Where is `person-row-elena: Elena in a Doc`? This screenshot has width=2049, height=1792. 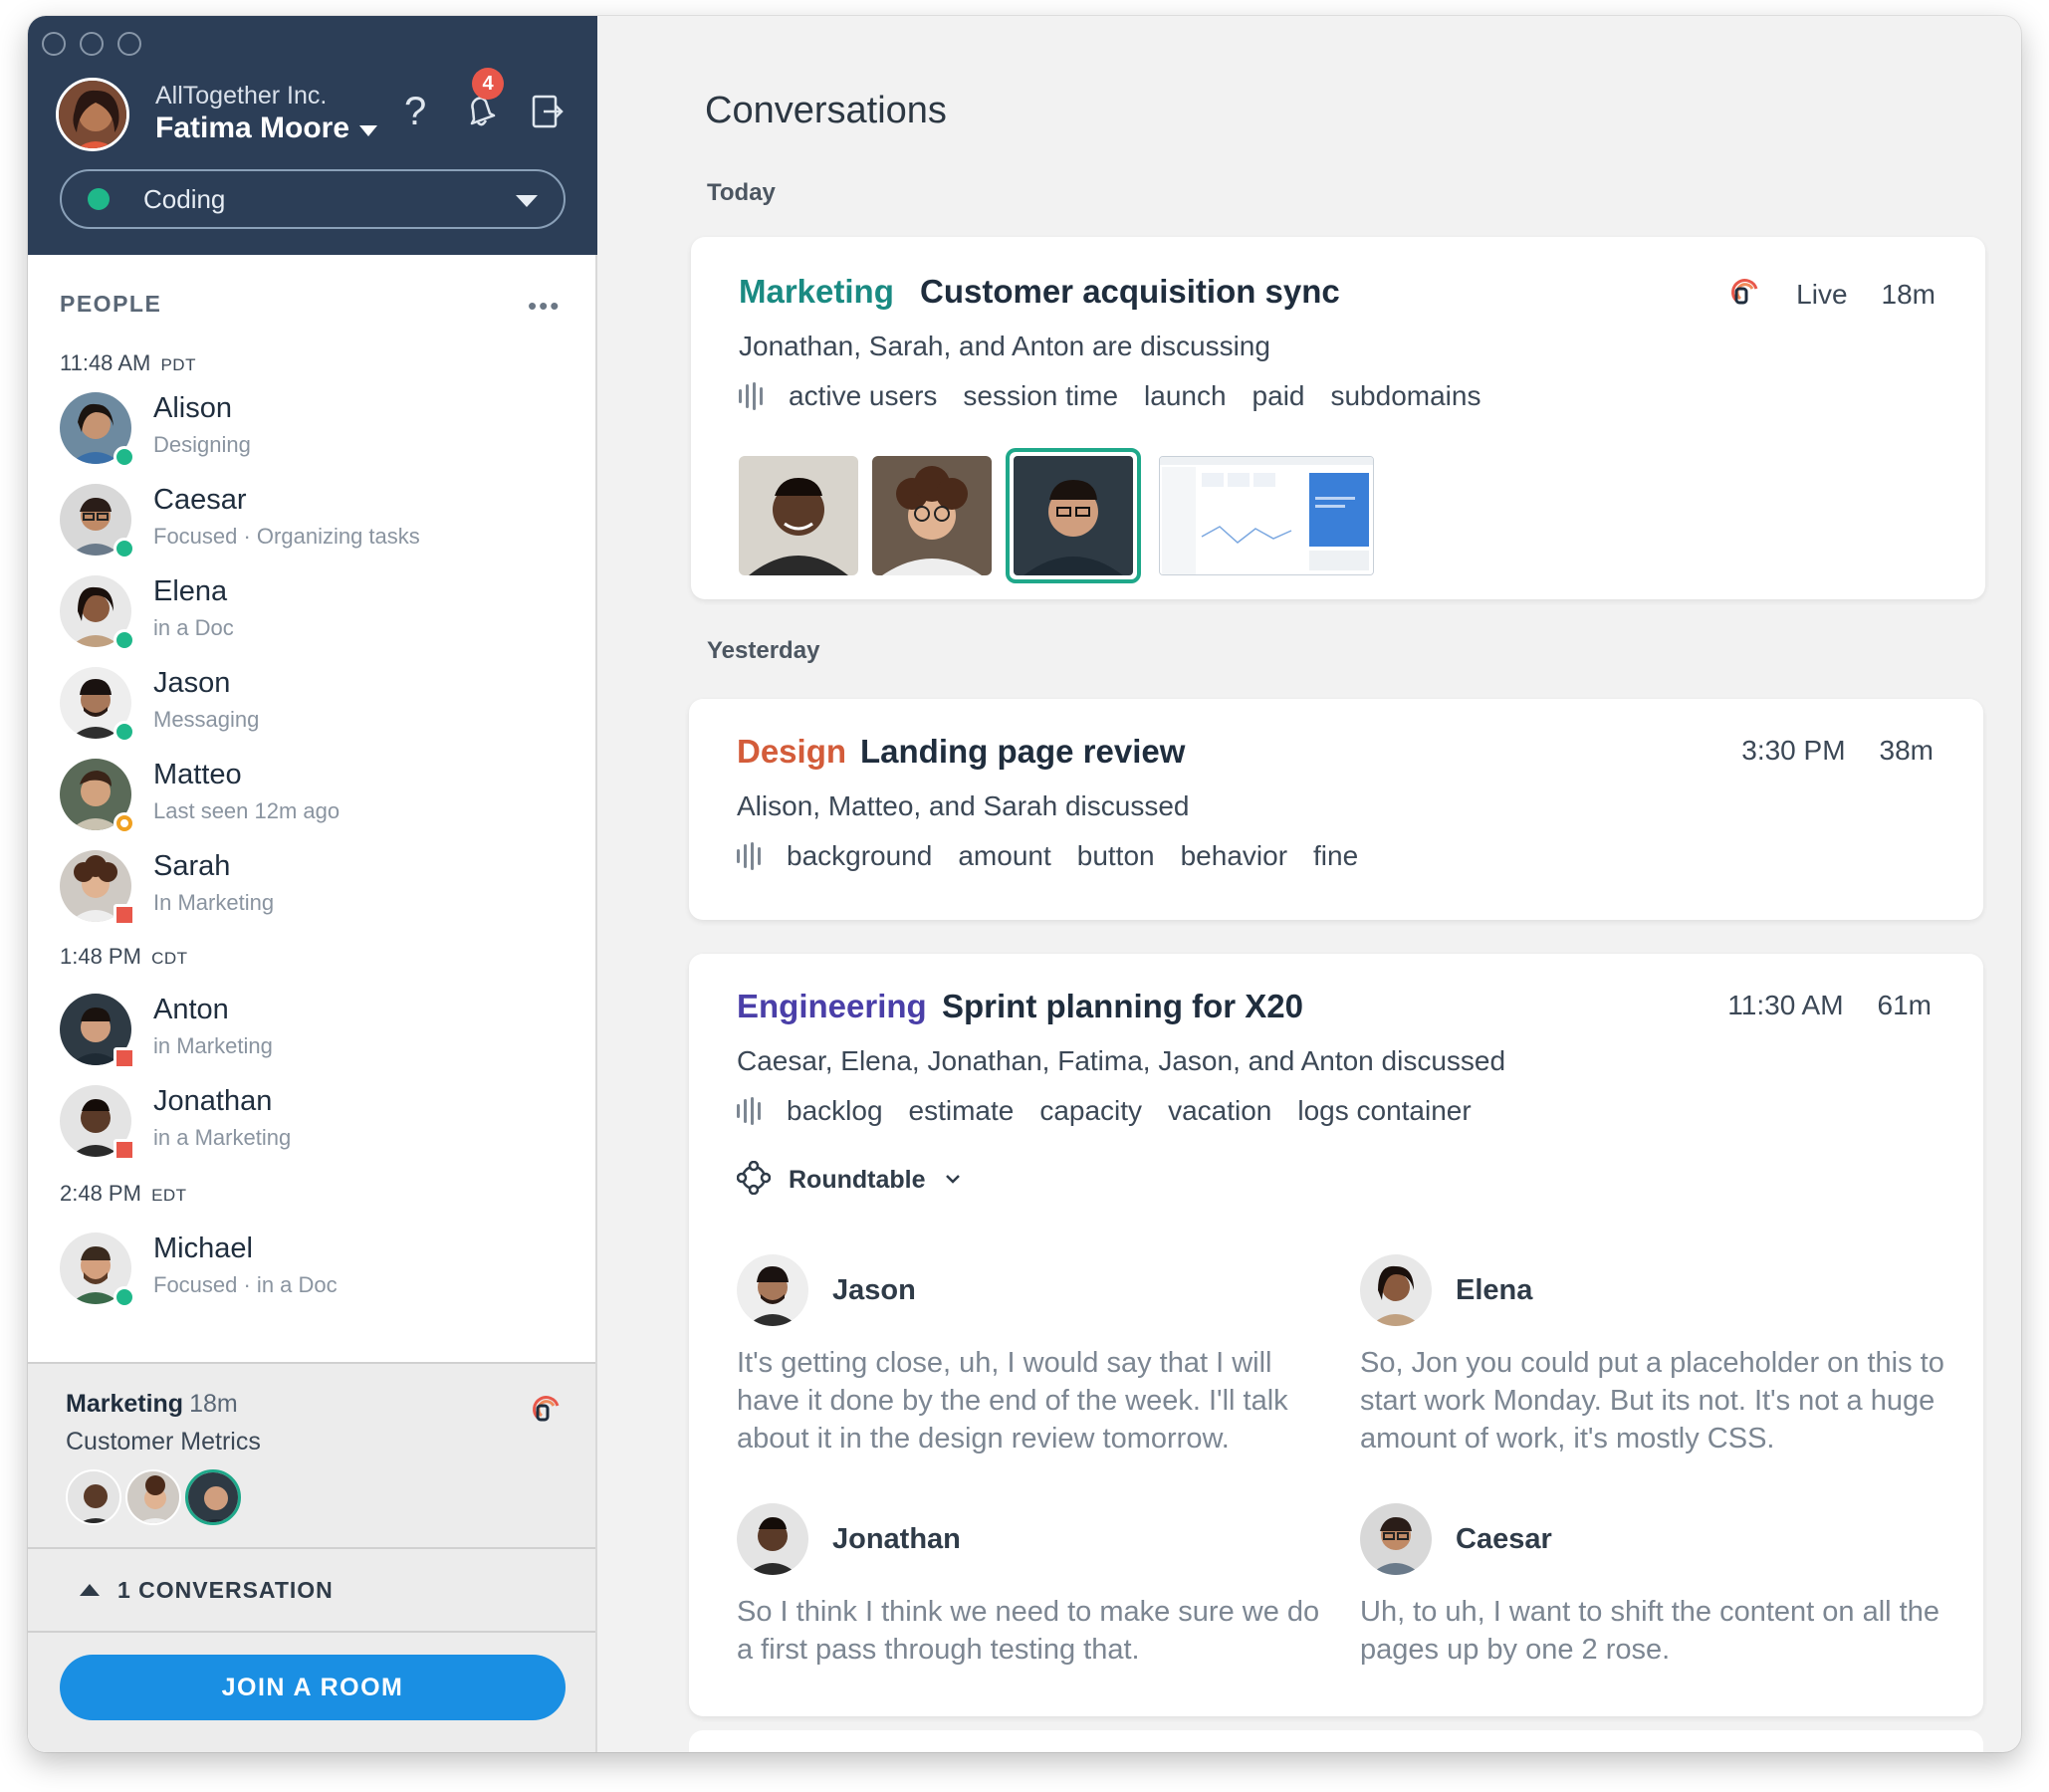 person-row-elena: Elena in a Doc is located at coordinates (318, 615).